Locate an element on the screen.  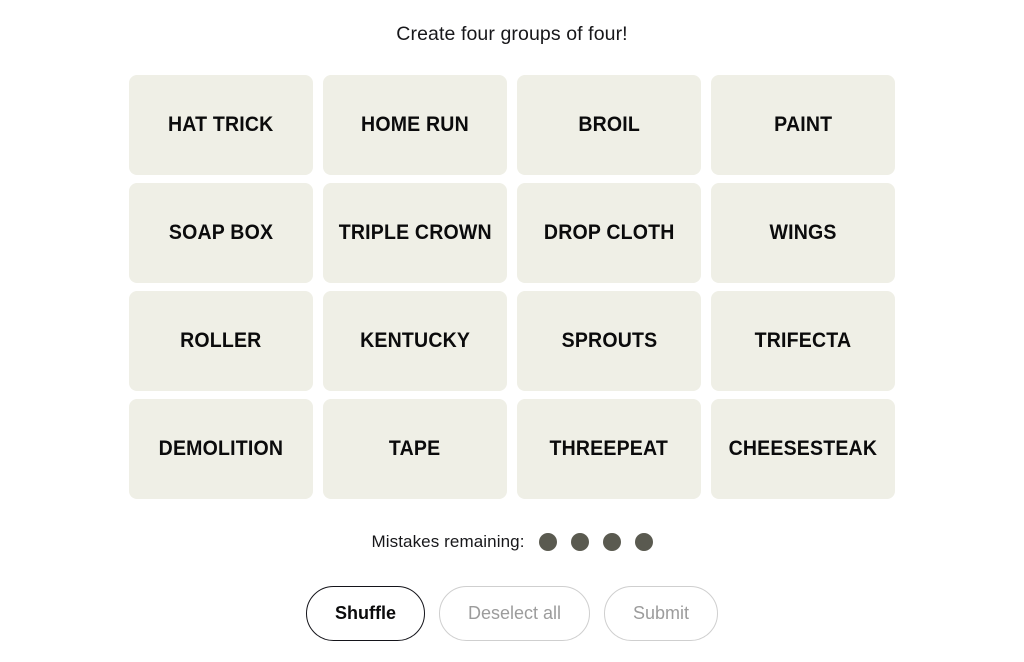
word-tile-label: SOAP BOX is located at coordinates (221, 233).